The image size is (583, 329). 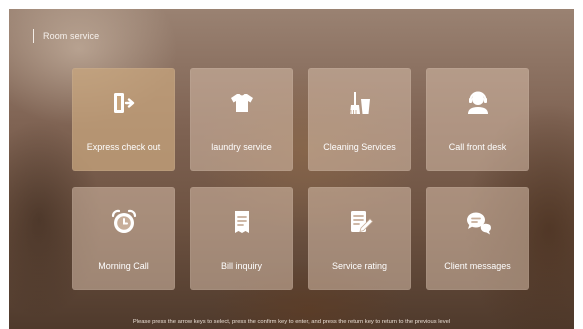 What do you see at coordinates (477, 147) in the screenshot?
I see `tile-label: Call front desk` at bounding box center [477, 147].